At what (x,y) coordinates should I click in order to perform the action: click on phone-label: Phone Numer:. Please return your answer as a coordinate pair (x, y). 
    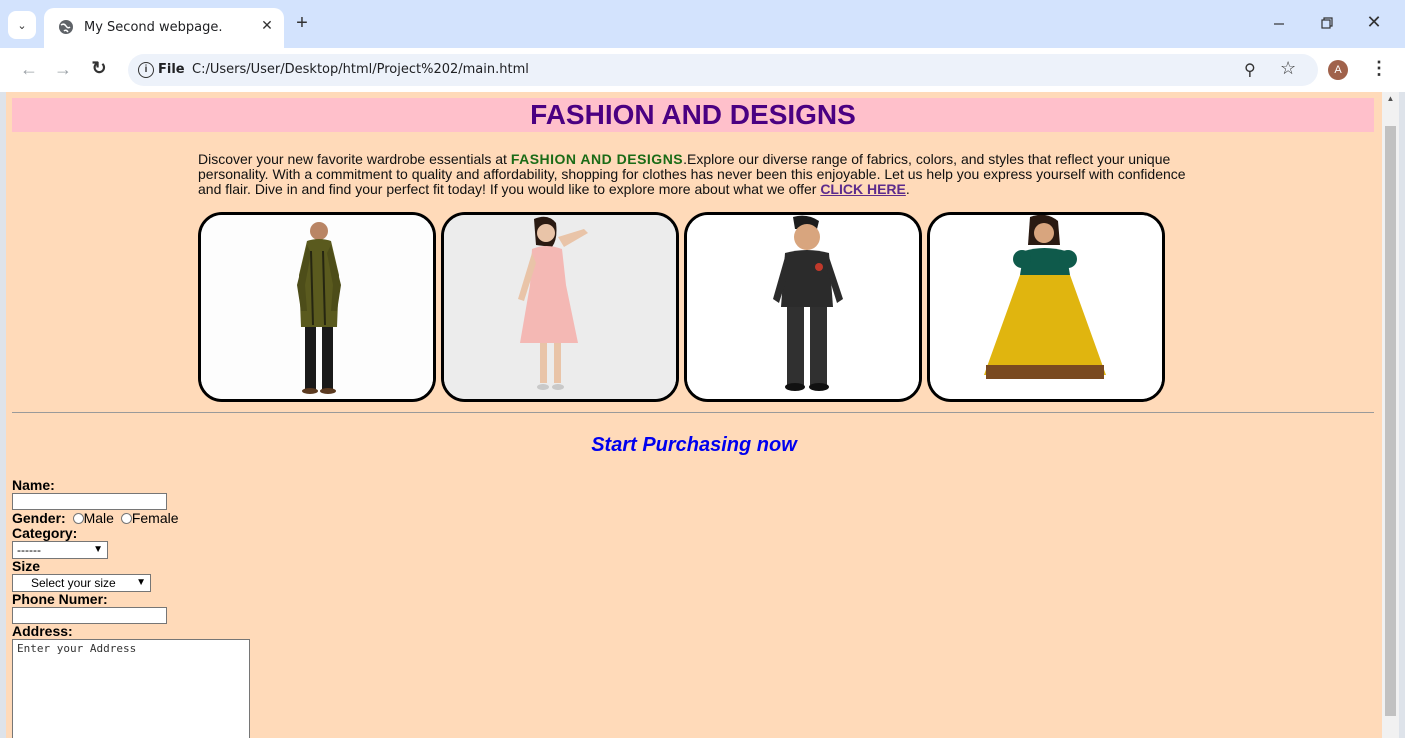
    Looking at the image, I should click on (60, 599).